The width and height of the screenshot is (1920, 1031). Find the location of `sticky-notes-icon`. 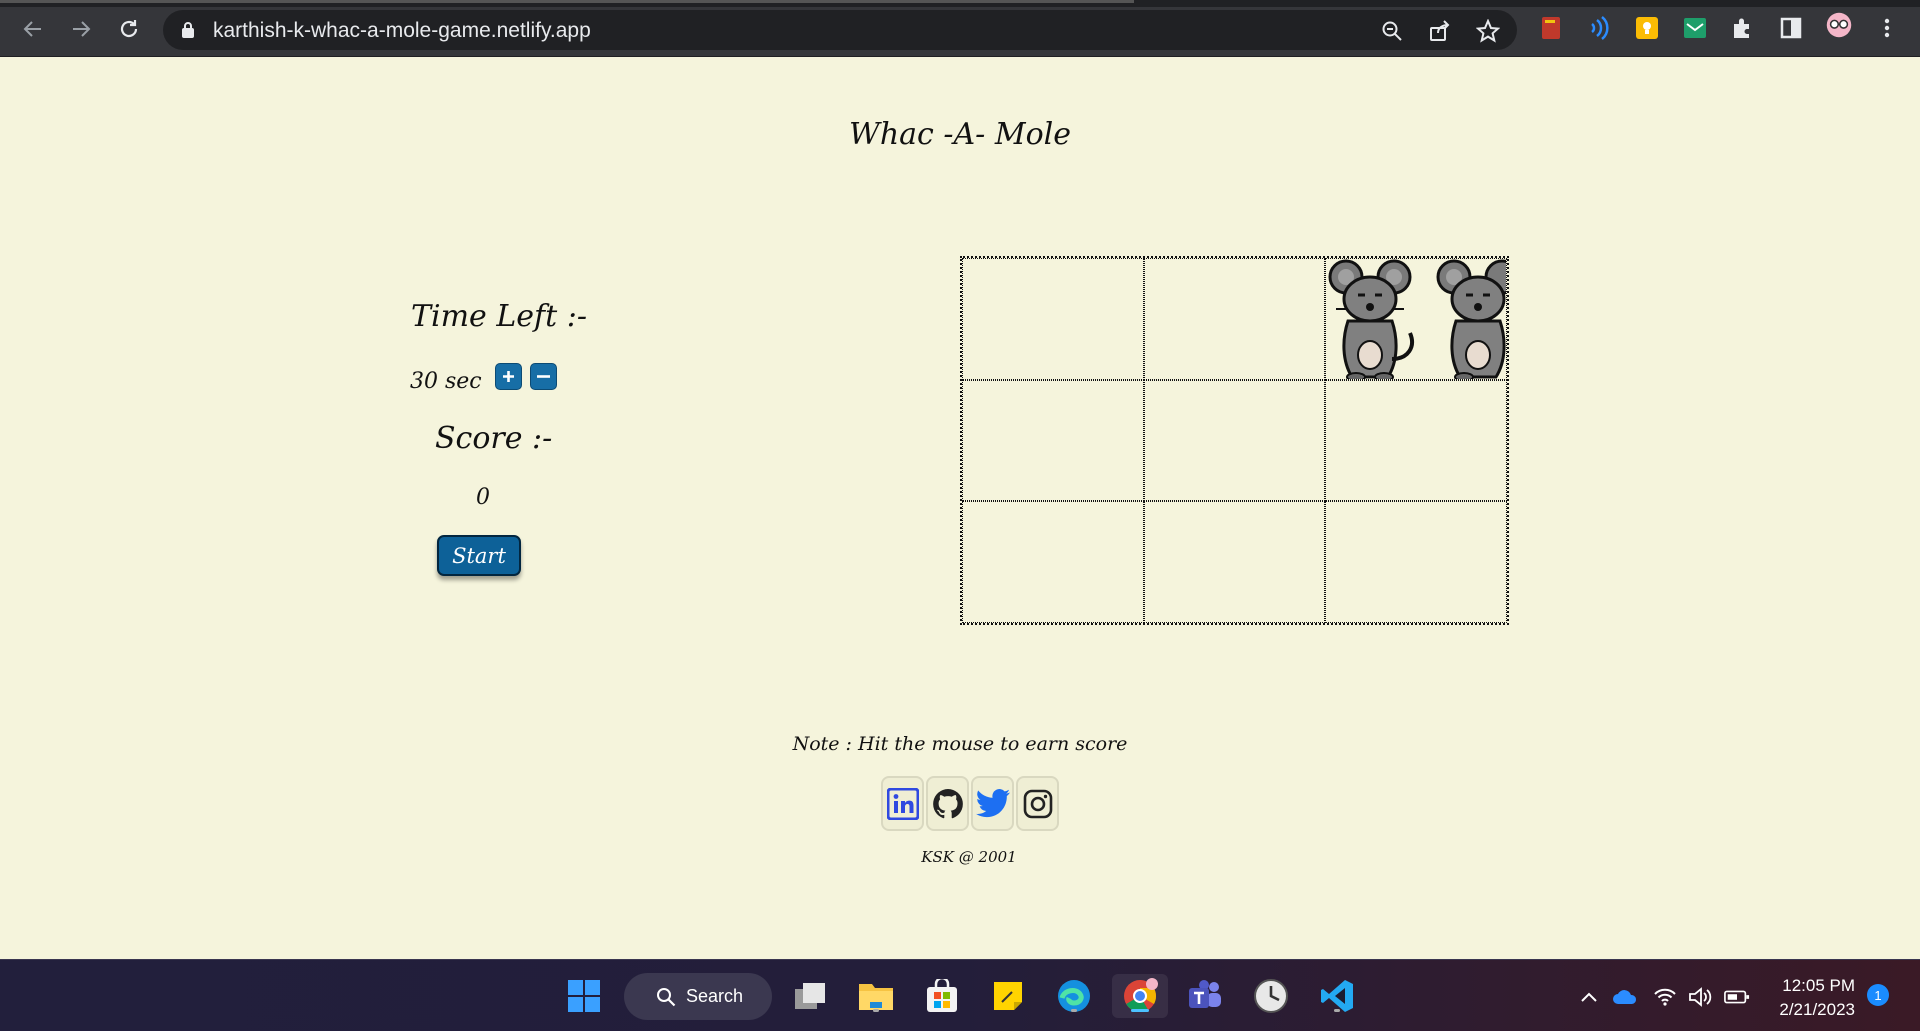

sticky-notes-icon is located at coordinates (1008, 996).